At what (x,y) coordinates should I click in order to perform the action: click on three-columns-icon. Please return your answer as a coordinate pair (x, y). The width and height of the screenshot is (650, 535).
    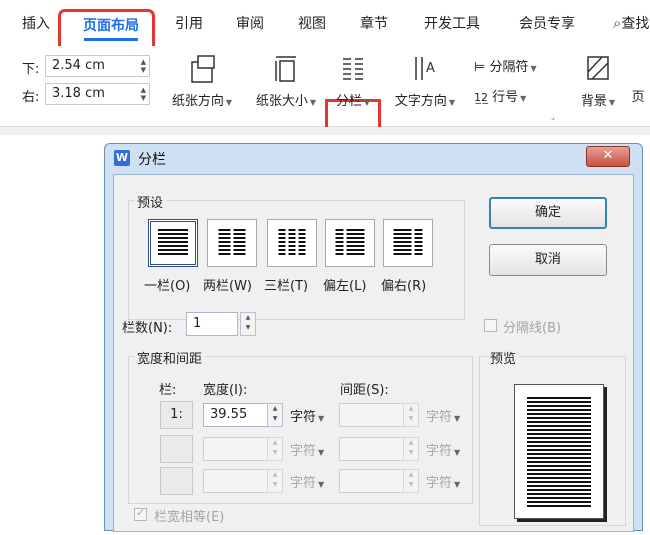
    Looking at the image, I should click on (292, 243).